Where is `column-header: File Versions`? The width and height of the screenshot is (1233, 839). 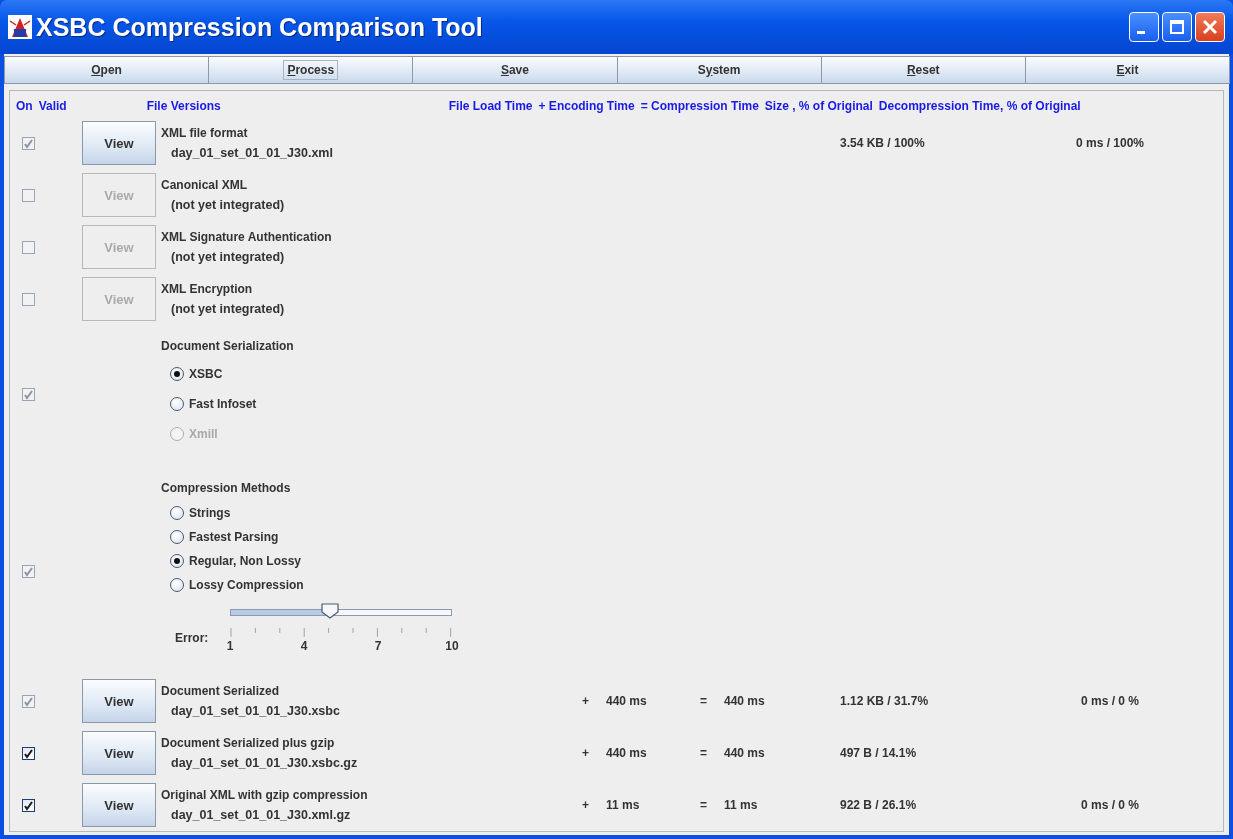
column-header: File Versions is located at coordinates (183, 106).